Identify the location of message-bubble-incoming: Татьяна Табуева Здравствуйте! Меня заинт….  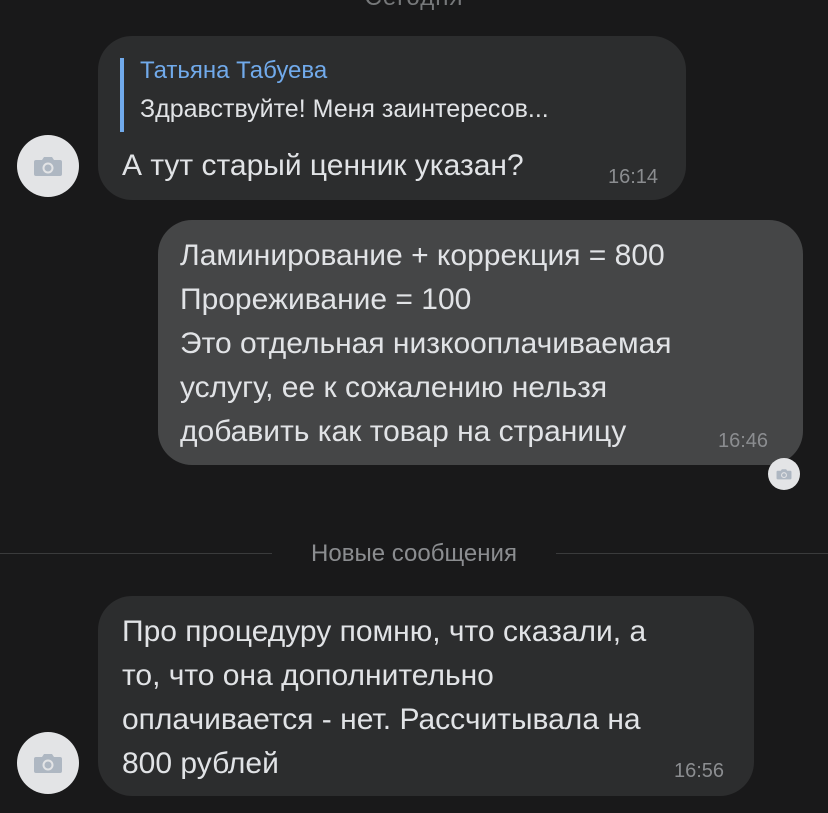
(392, 118).